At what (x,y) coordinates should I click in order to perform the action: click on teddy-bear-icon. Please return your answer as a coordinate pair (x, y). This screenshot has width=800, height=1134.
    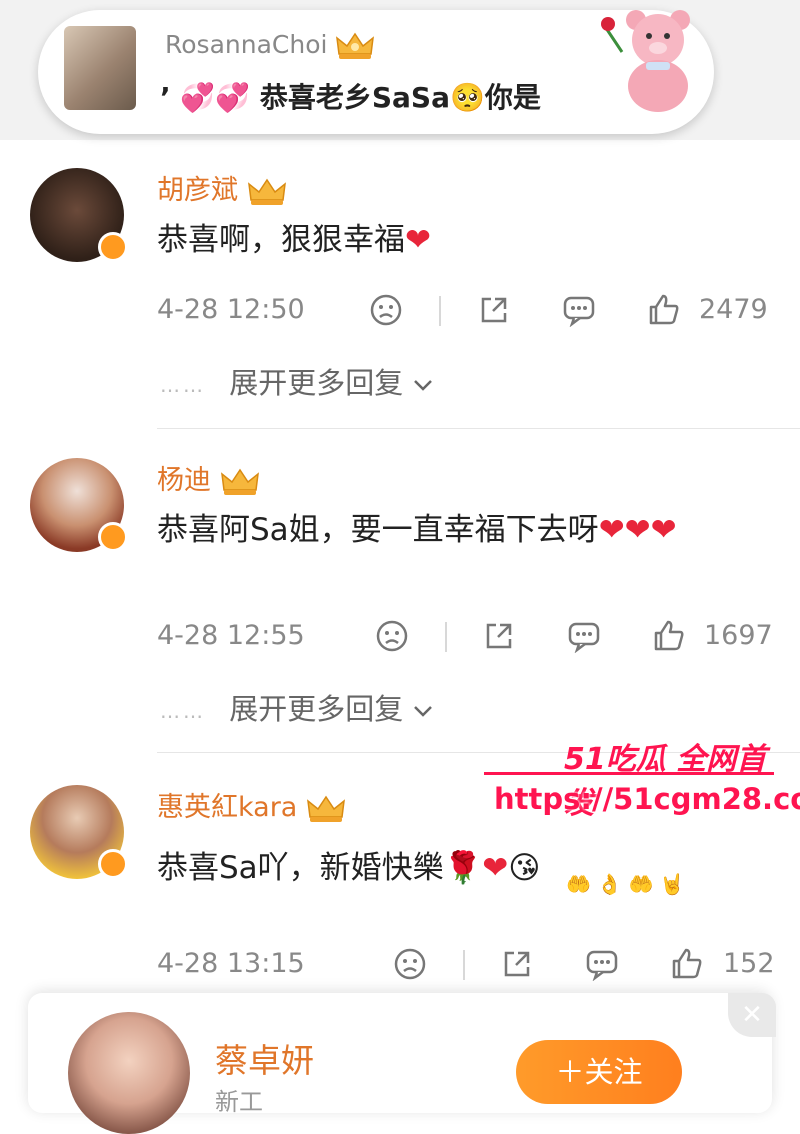
    Looking at the image, I should click on (645, 61).